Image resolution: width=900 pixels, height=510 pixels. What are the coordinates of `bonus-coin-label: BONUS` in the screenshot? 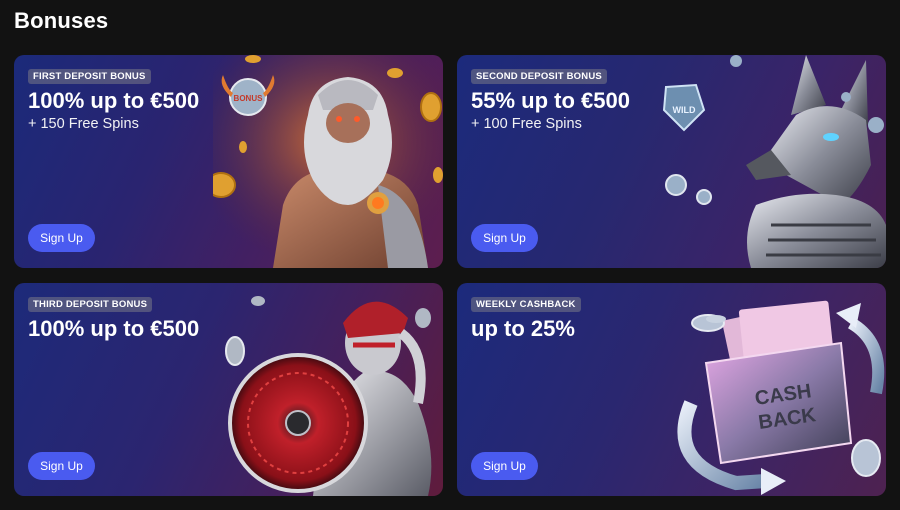 It's located at (249, 98).